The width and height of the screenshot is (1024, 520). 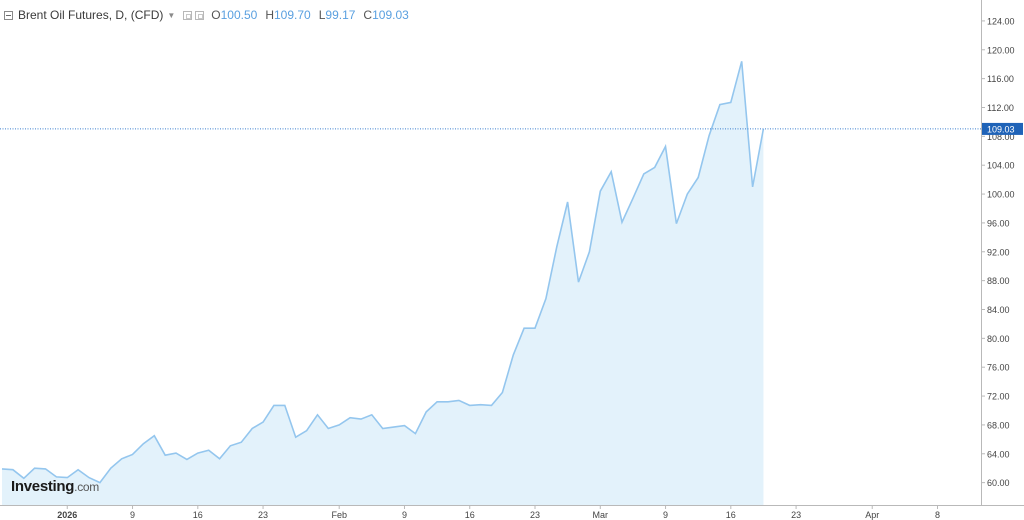 What do you see at coordinates (1000, 108) in the screenshot?
I see `y-tick-label: 112.00` at bounding box center [1000, 108].